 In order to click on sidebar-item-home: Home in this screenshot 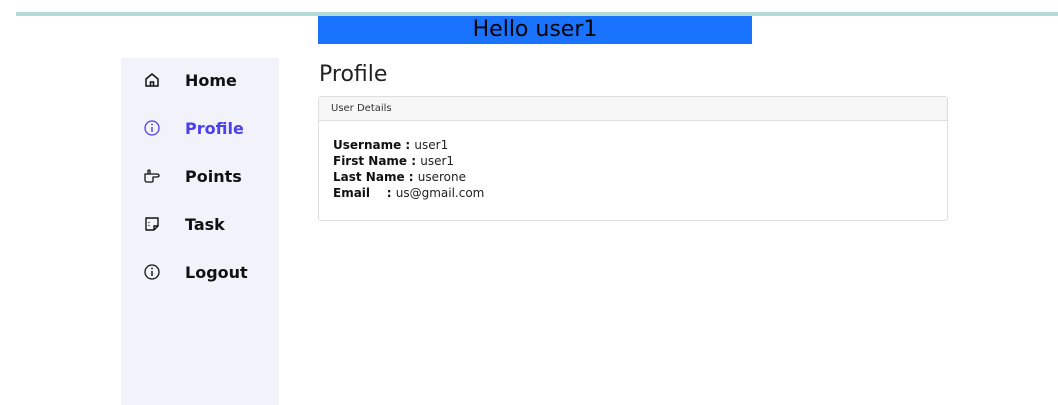, I will do `click(200, 80)`.